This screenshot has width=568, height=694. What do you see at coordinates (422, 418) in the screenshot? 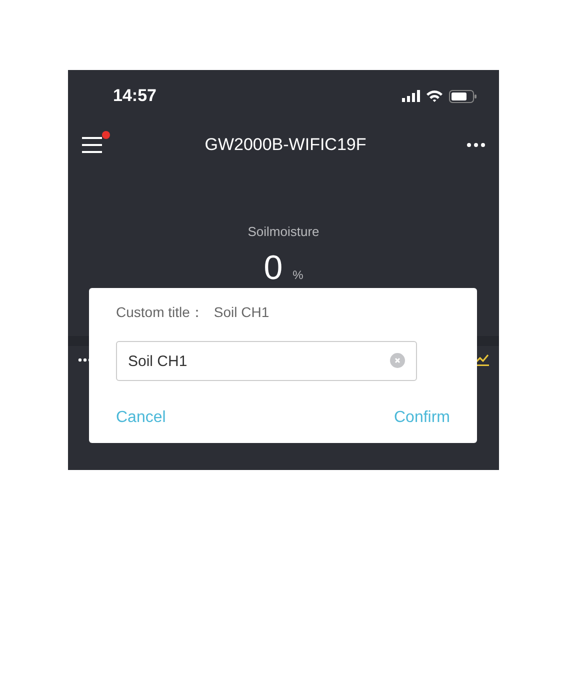
I see `confirm-button: Confirm` at bounding box center [422, 418].